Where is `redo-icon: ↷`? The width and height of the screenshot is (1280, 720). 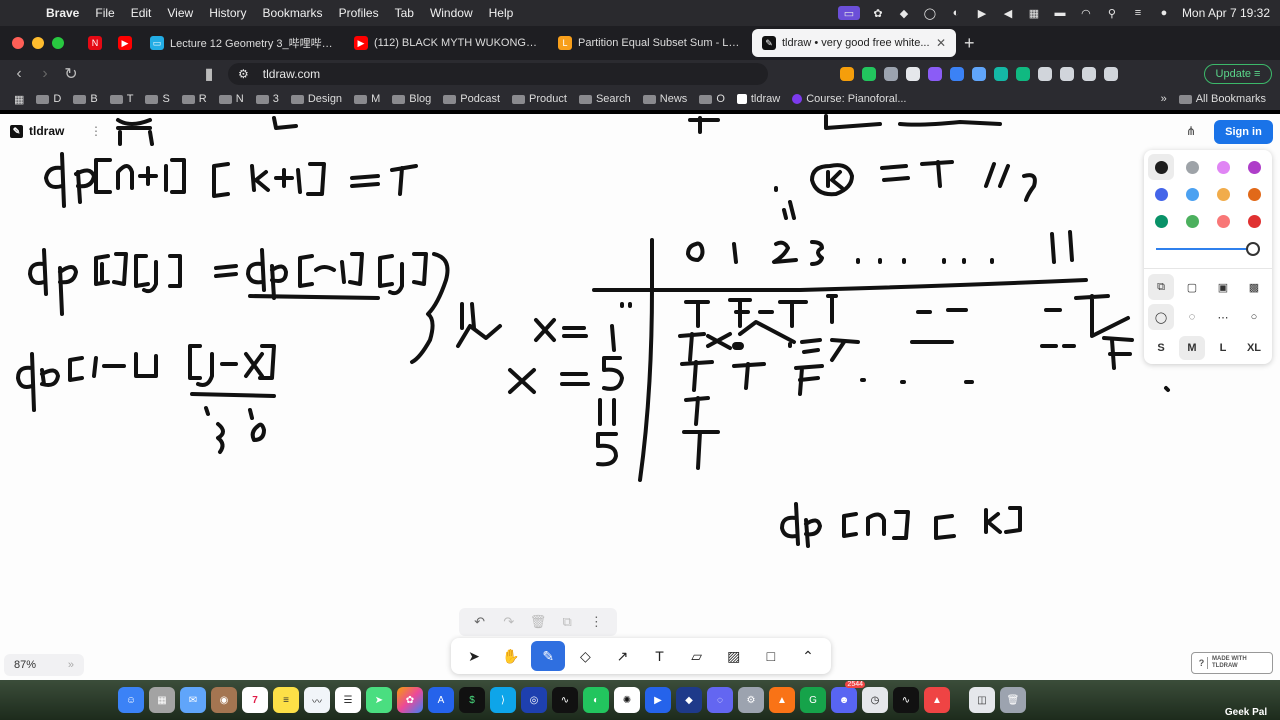 redo-icon: ↷ is located at coordinates (509, 622).